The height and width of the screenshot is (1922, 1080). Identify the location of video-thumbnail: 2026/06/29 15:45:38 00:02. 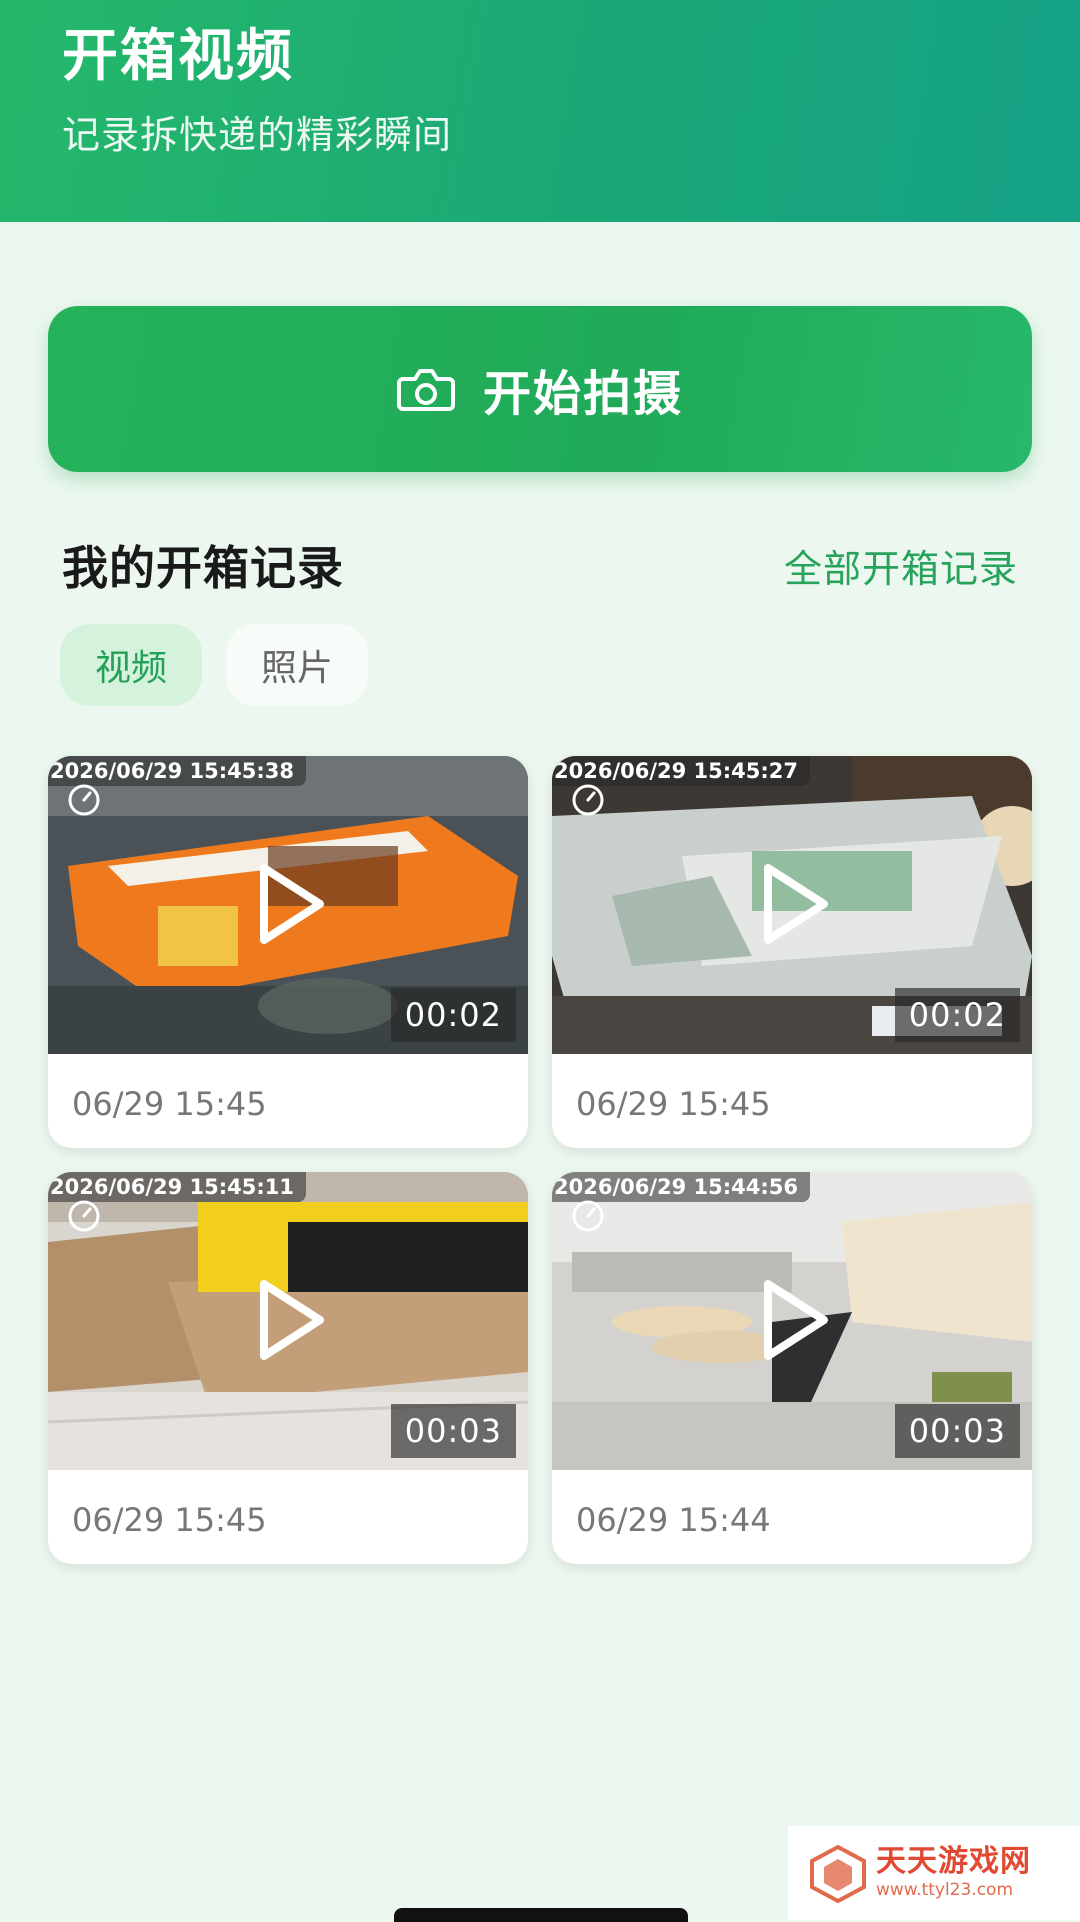
(288, 905).